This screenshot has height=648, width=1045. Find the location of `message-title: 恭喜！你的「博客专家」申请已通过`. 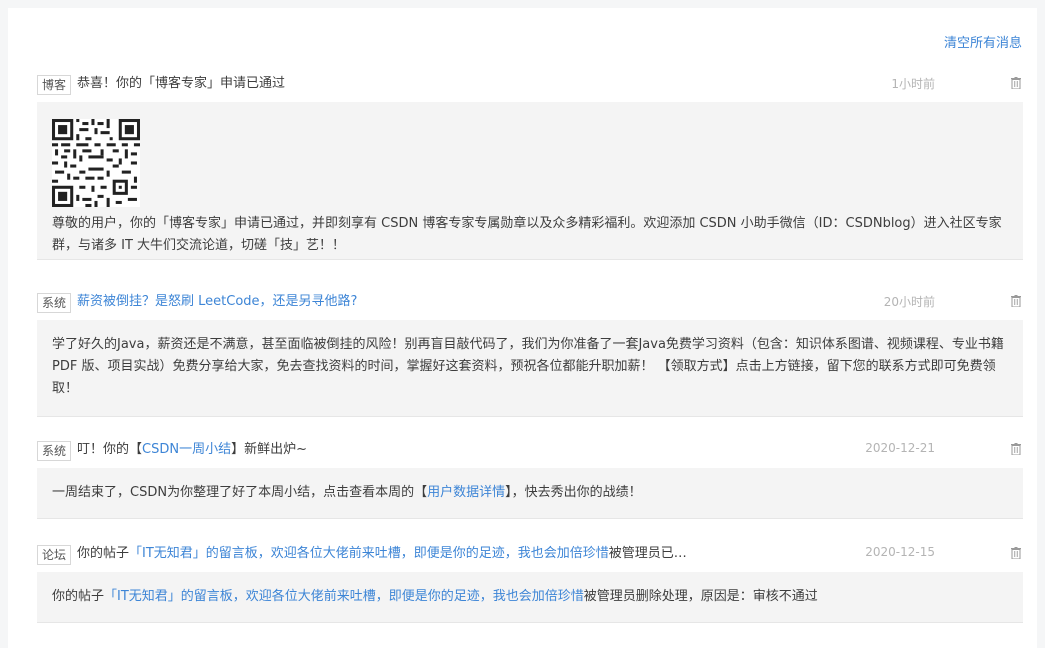

message-title: 恭喜！你的「博客专家」申请已通过 is located at coordinates (181, 83).